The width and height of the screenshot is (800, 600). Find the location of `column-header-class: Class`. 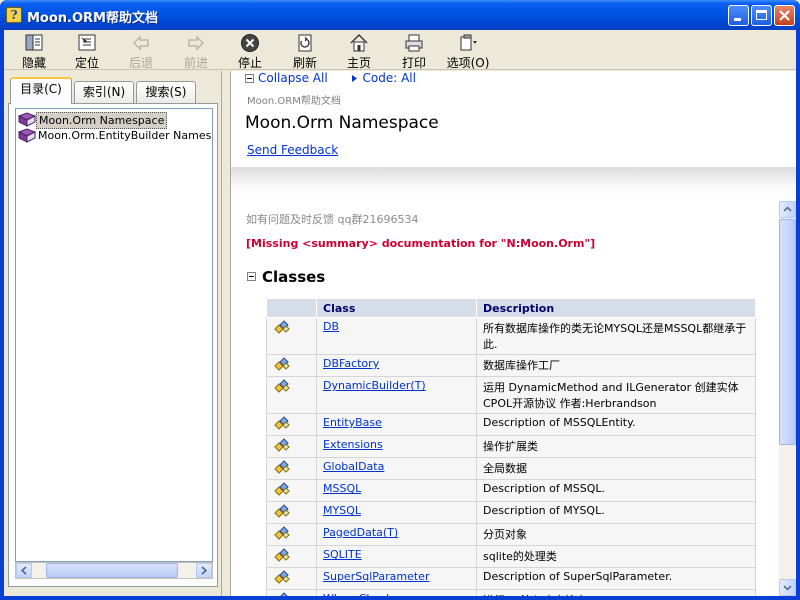

column-header-class: Class is located at coordinates (396, 308).